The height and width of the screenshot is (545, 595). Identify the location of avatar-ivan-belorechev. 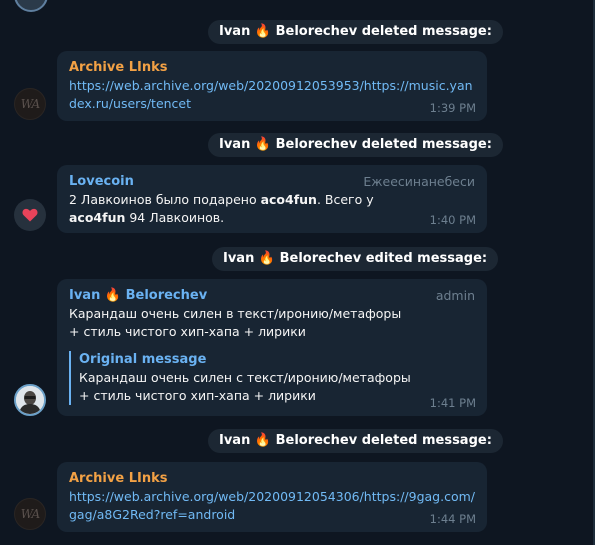
(30, 400).